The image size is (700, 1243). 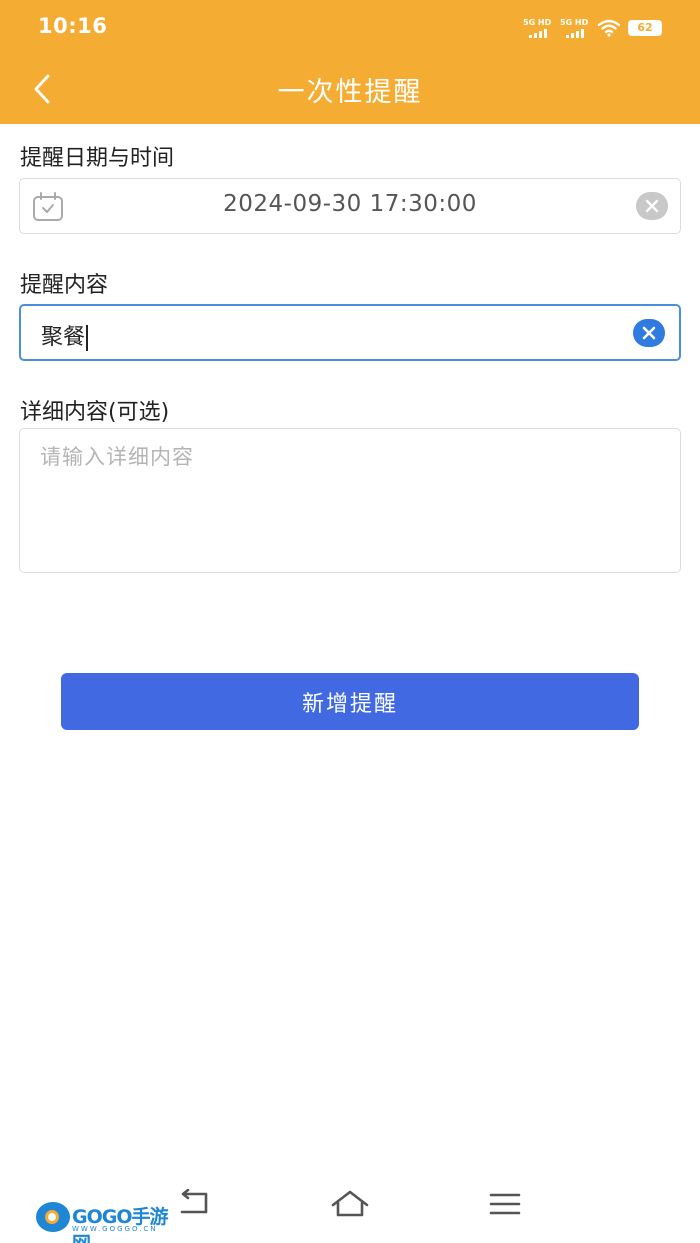 I want to click on battery-icon: 62, so click(x=645, y=28).